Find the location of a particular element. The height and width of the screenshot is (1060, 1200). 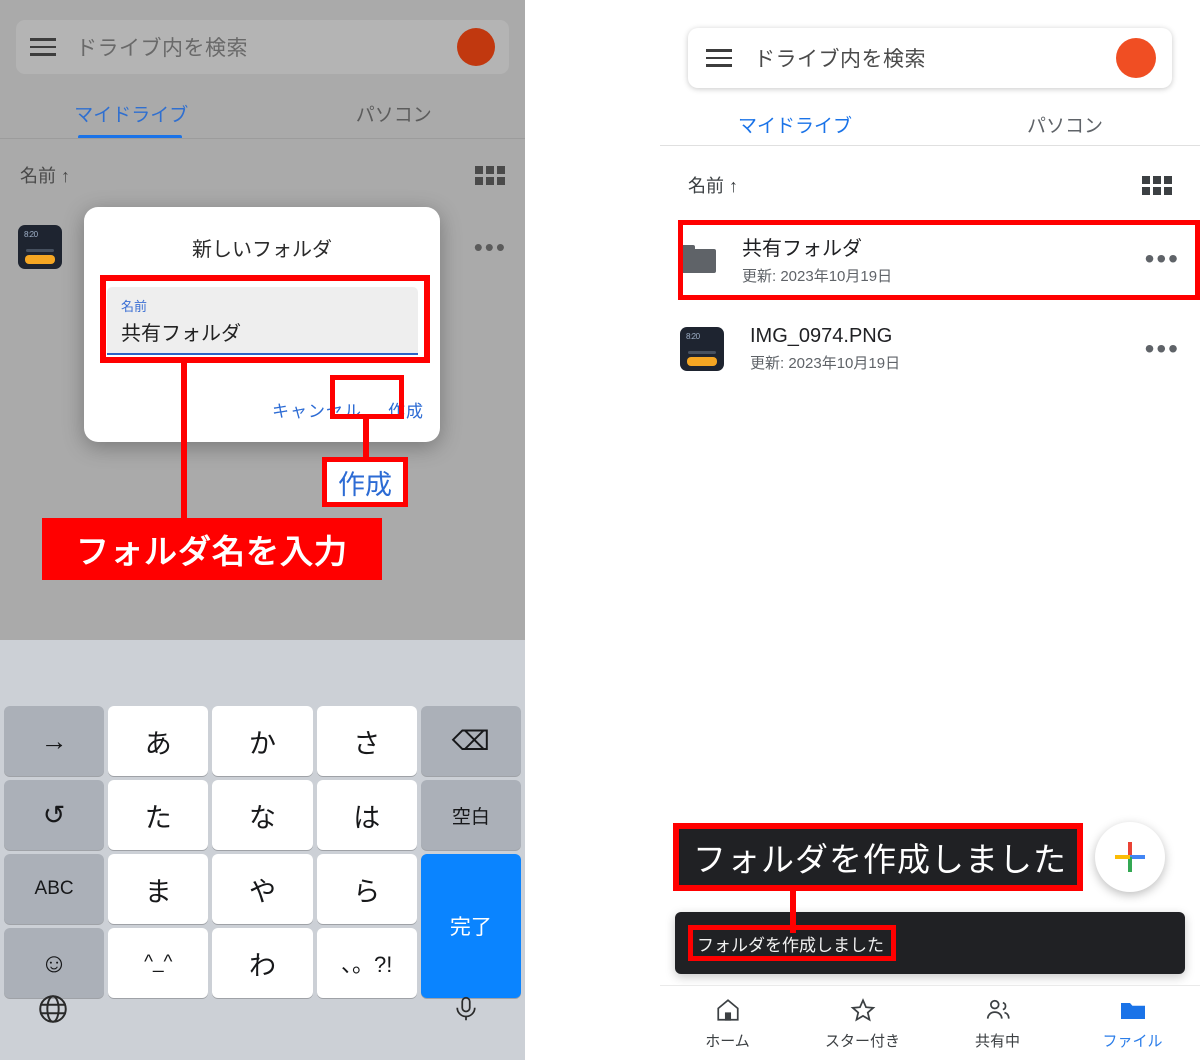

keyboard-keys: → あかさ ⌫ ↺ たなは空白 ABC まやら完了 ☺ ^_^ わ、。?! is located at coordinates (262, 852).